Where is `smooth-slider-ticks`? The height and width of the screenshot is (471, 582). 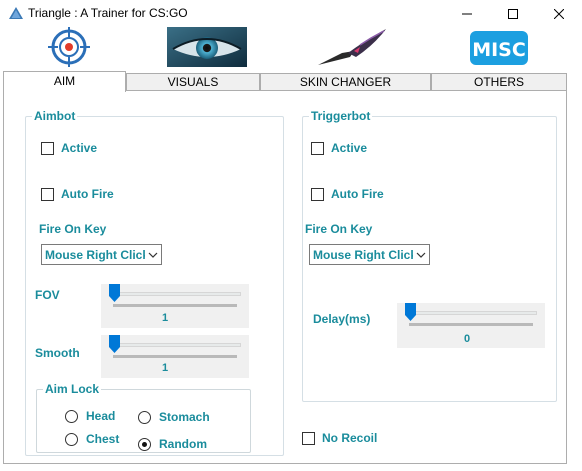 smooth-slider-ticks is located at coordinates (175, 356).